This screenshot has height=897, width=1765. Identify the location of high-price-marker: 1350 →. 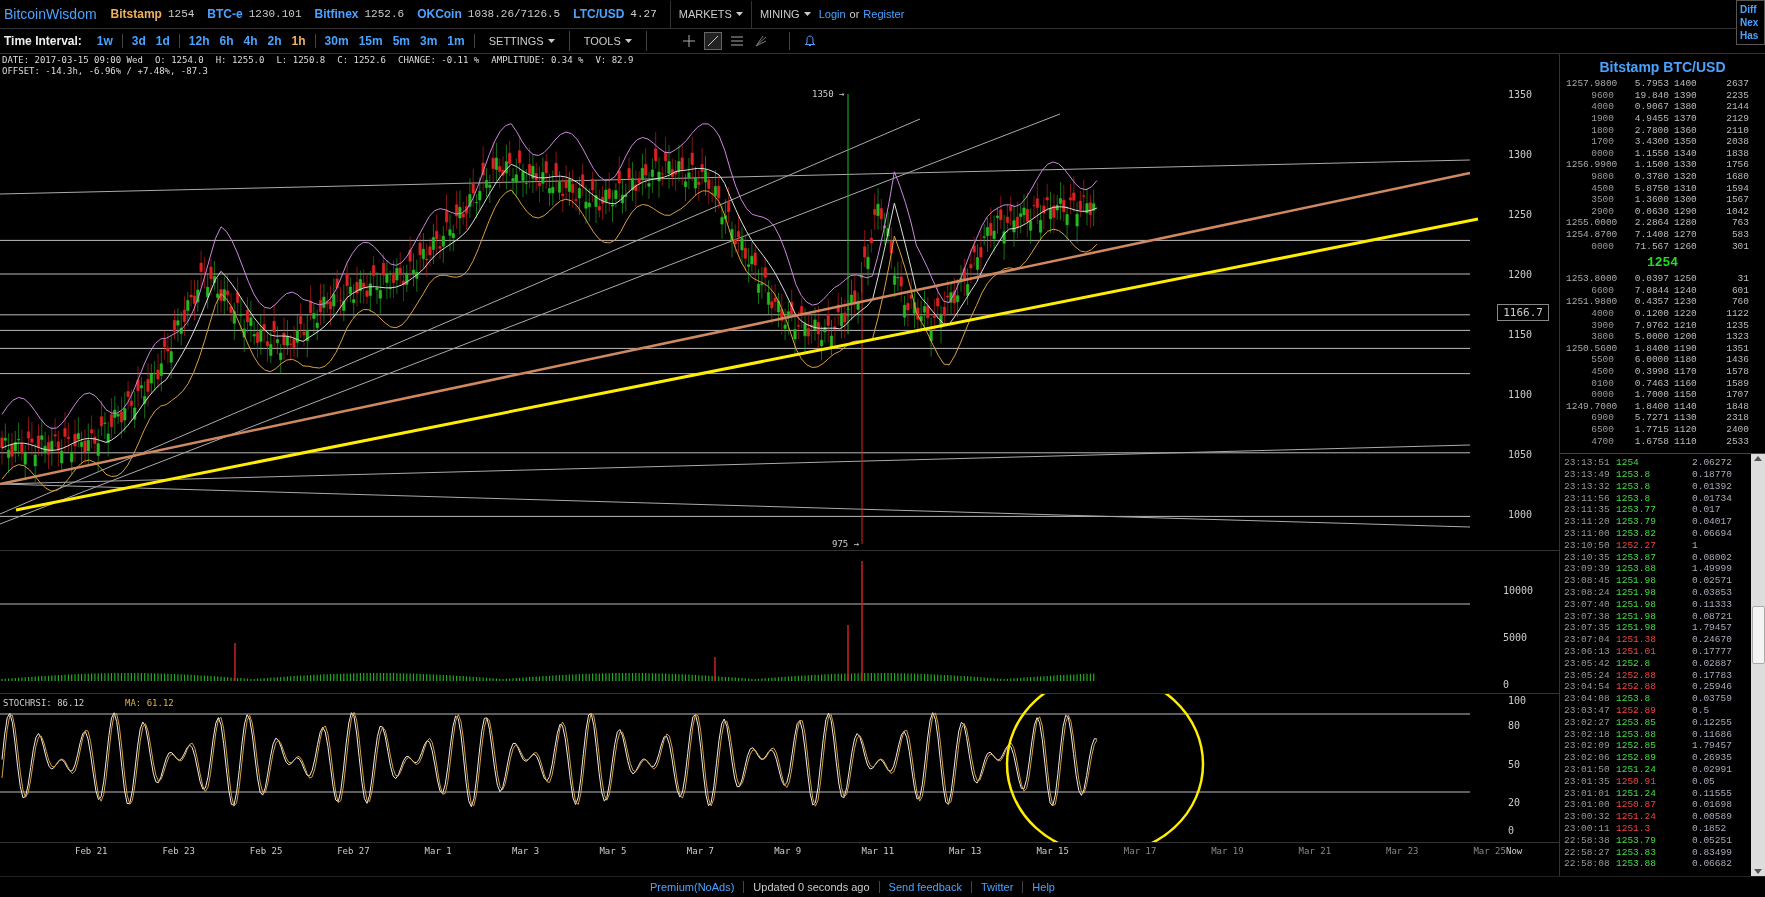
(828, 94).